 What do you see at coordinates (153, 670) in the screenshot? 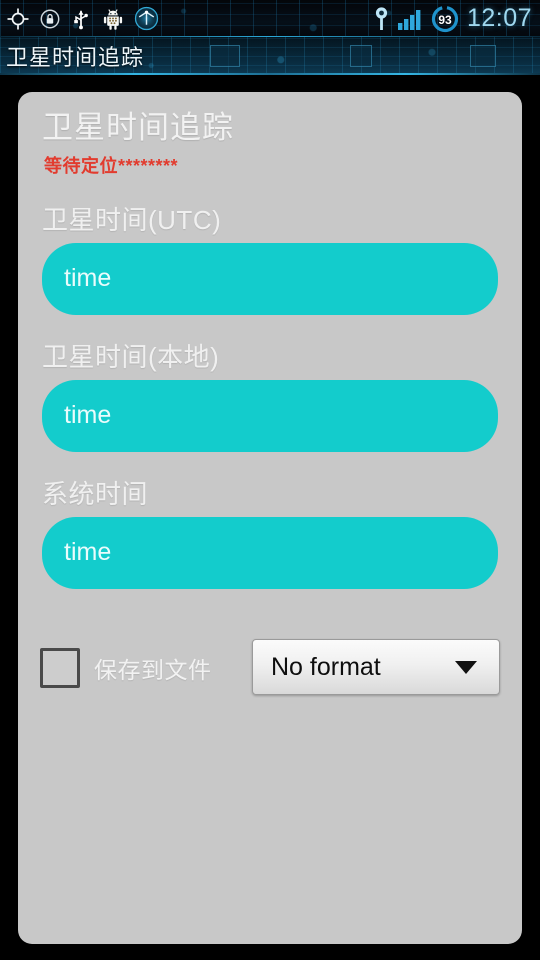
I see `save-to-file-label: 保存到文件` at bounding box center [153, 670].